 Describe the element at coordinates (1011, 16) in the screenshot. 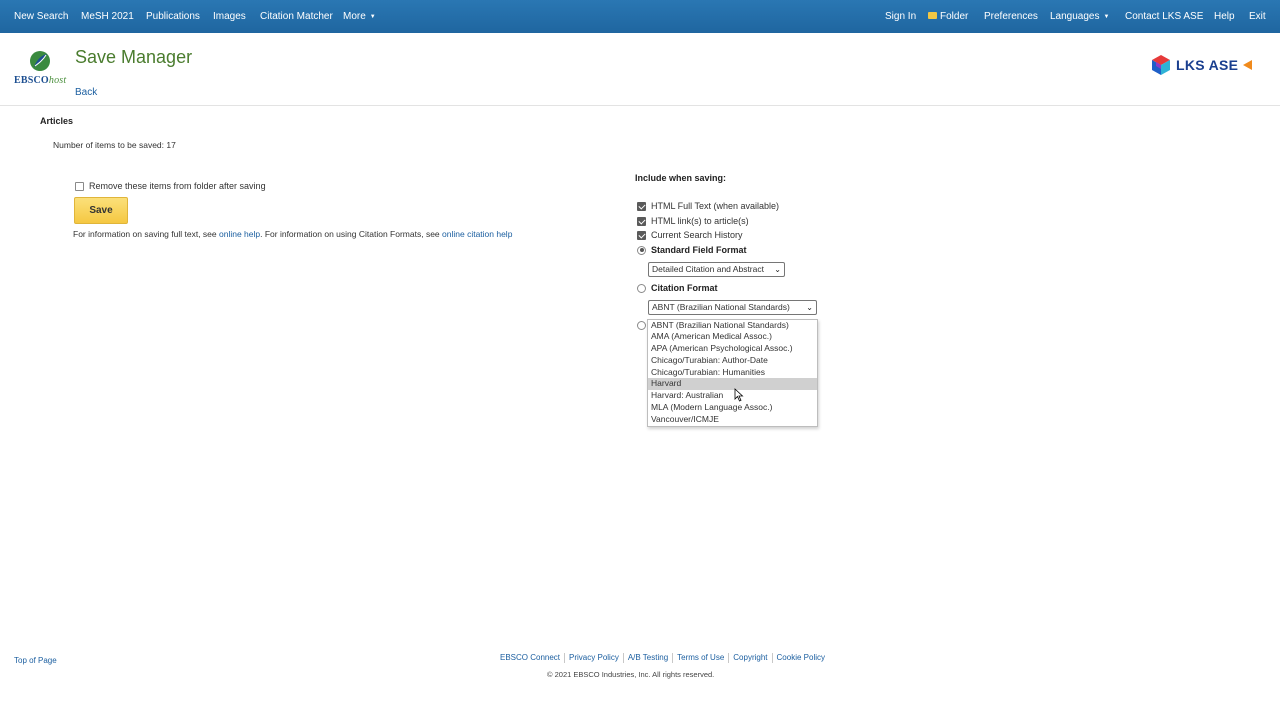

I see `nav-preferences: Preferences` at that location.